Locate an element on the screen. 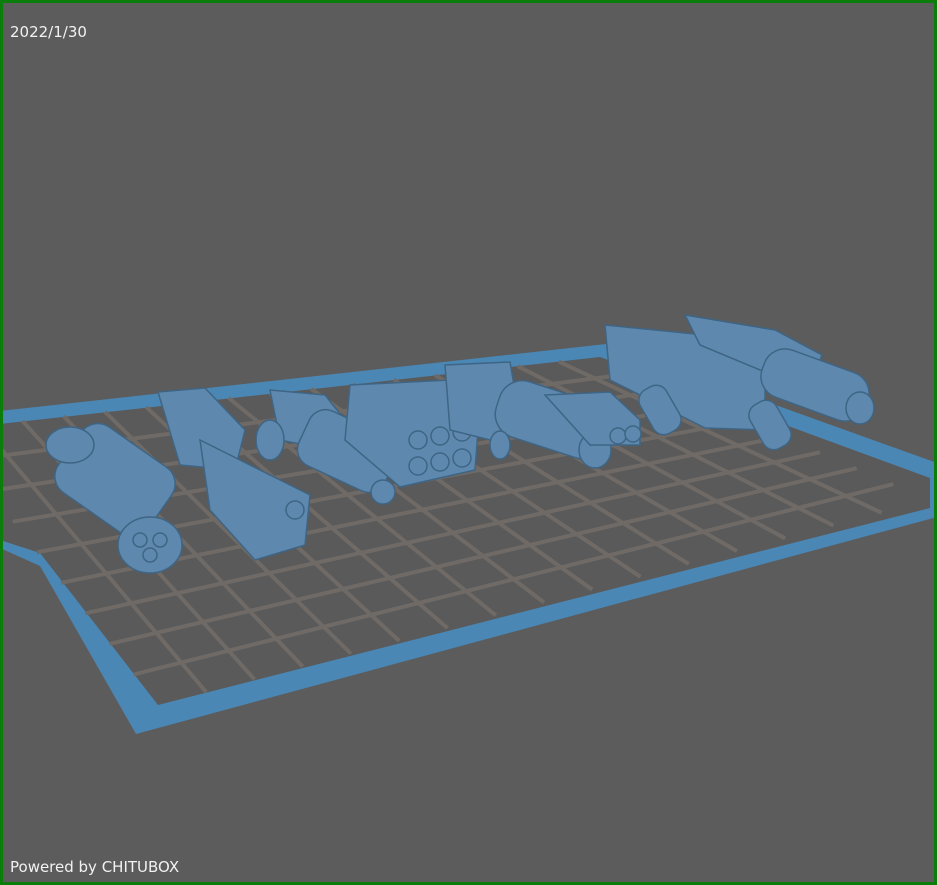 The image size is (937, 885). powered-by-label: Powered by CHITUBOX is located at coordinates (95, 867).